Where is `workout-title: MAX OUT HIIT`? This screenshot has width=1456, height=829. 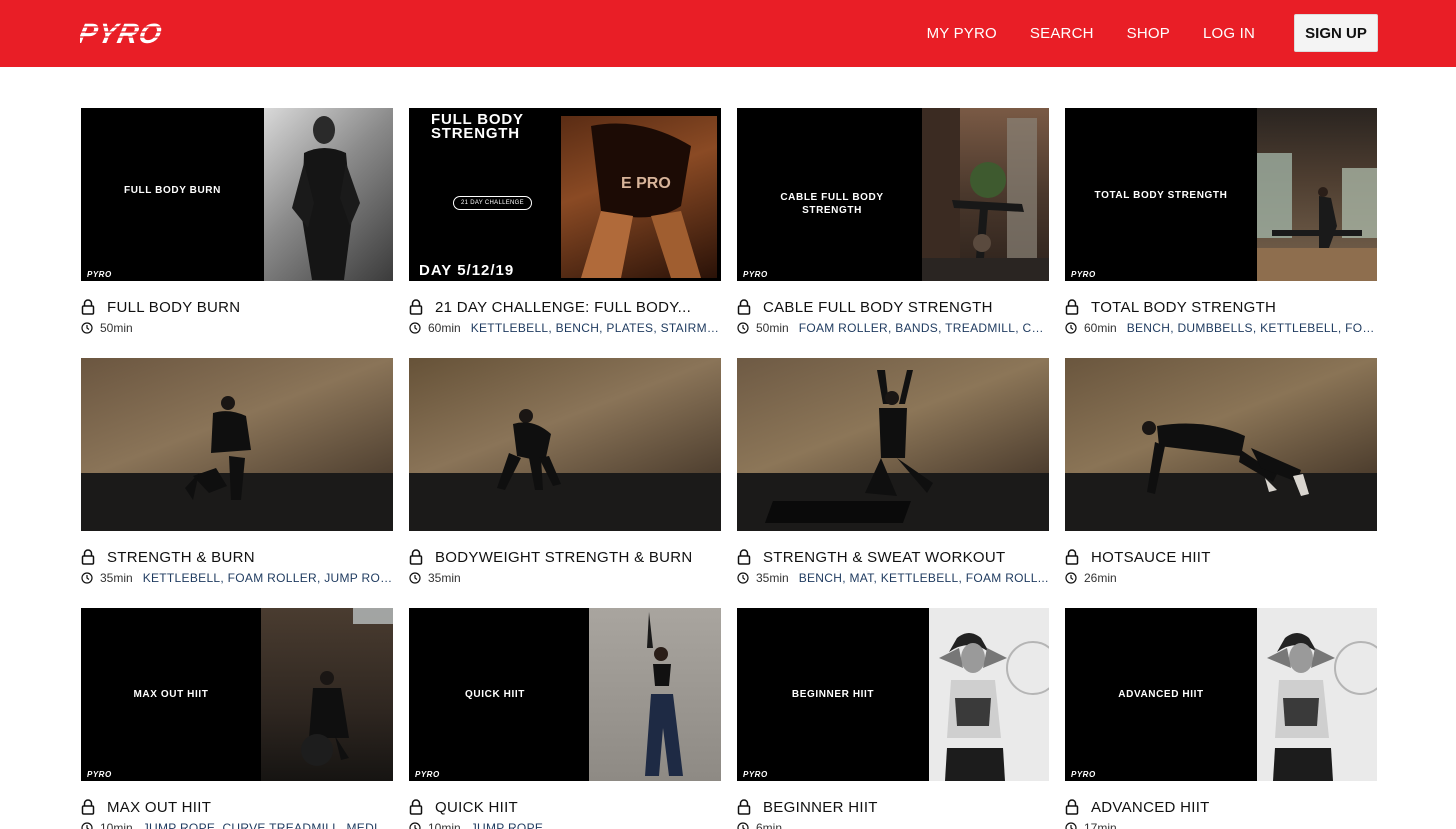 workout-title: MAX OUT HIIT is located at coordinates (159, 807).